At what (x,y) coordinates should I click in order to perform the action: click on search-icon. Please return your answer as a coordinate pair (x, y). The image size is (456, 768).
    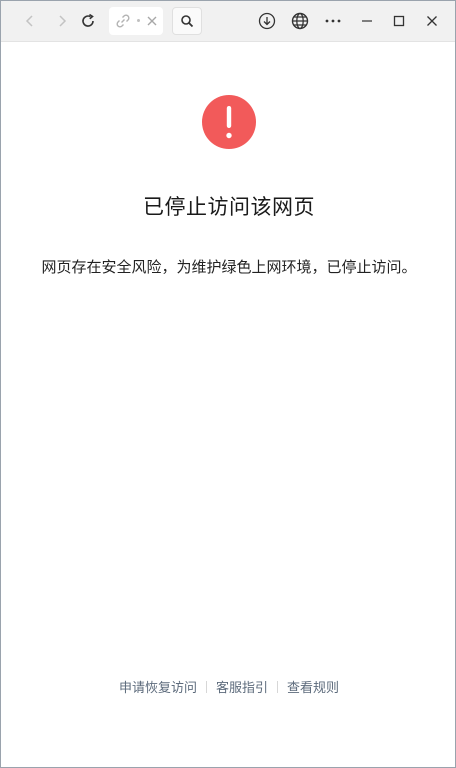
    Looking at the image, I should click on (187, 21).